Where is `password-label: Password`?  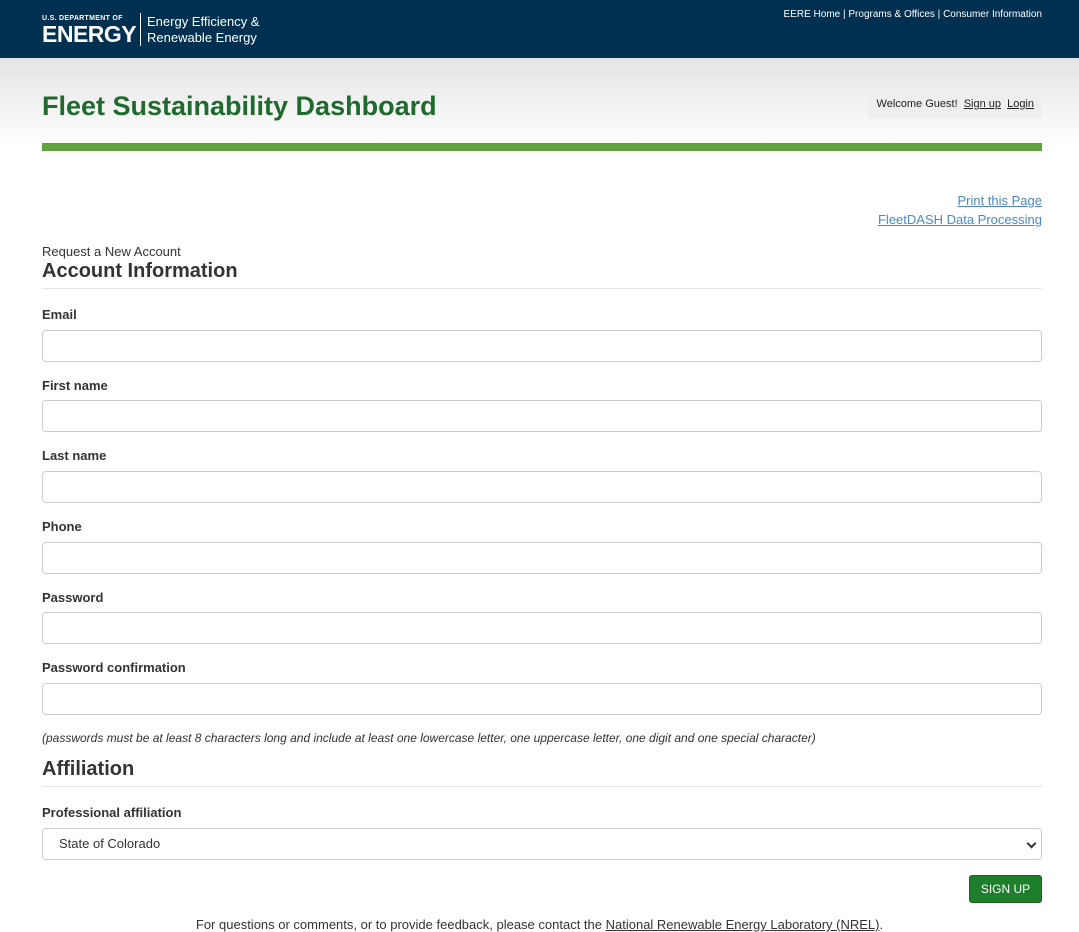 password-label: Password is located at coordinates (73, 597).